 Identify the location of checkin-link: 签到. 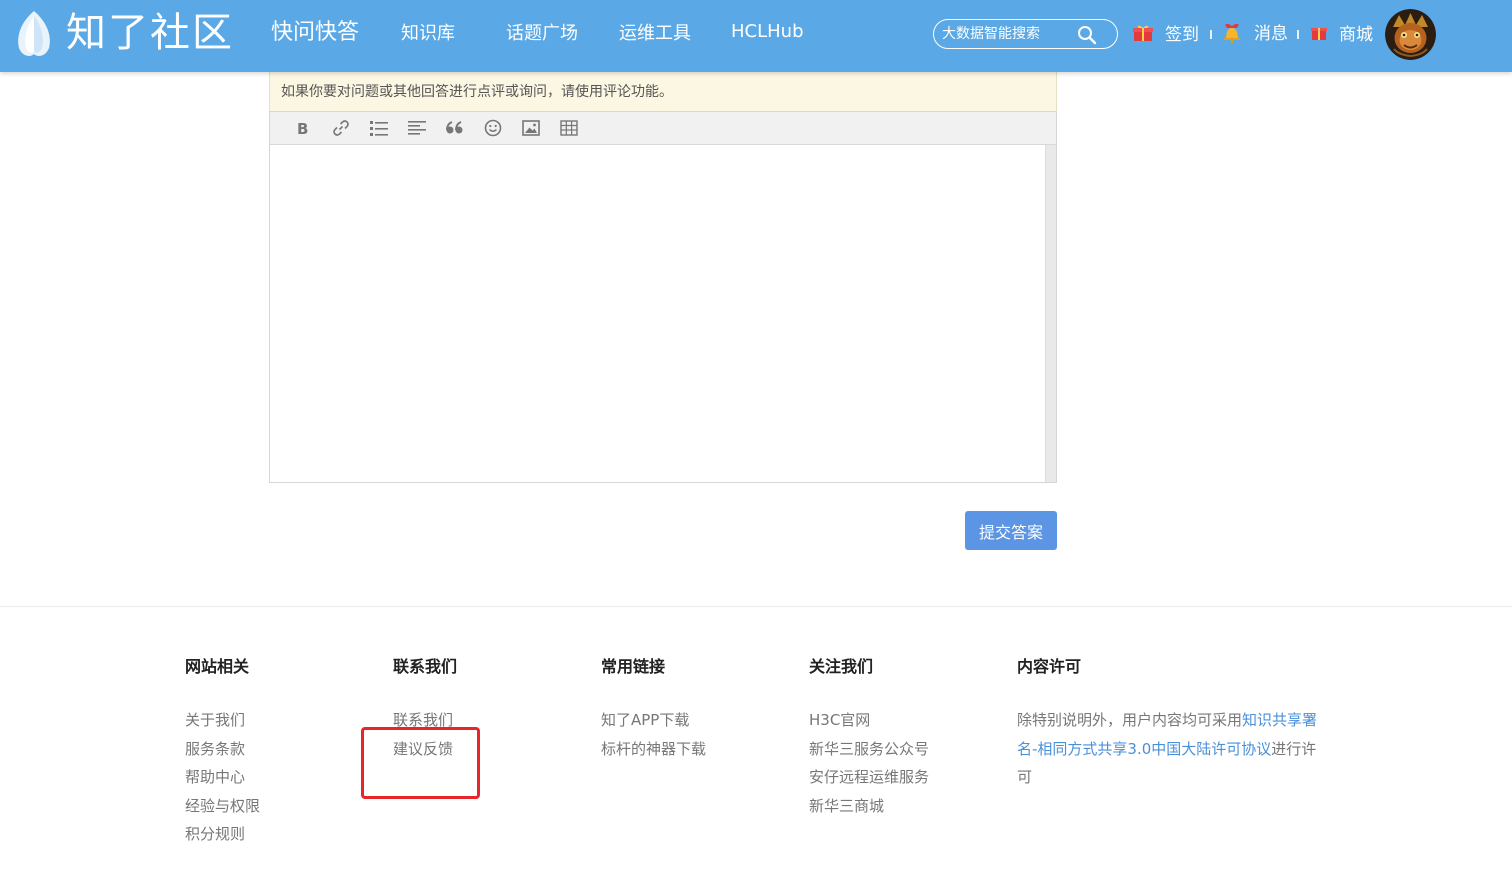
(1166, 32).